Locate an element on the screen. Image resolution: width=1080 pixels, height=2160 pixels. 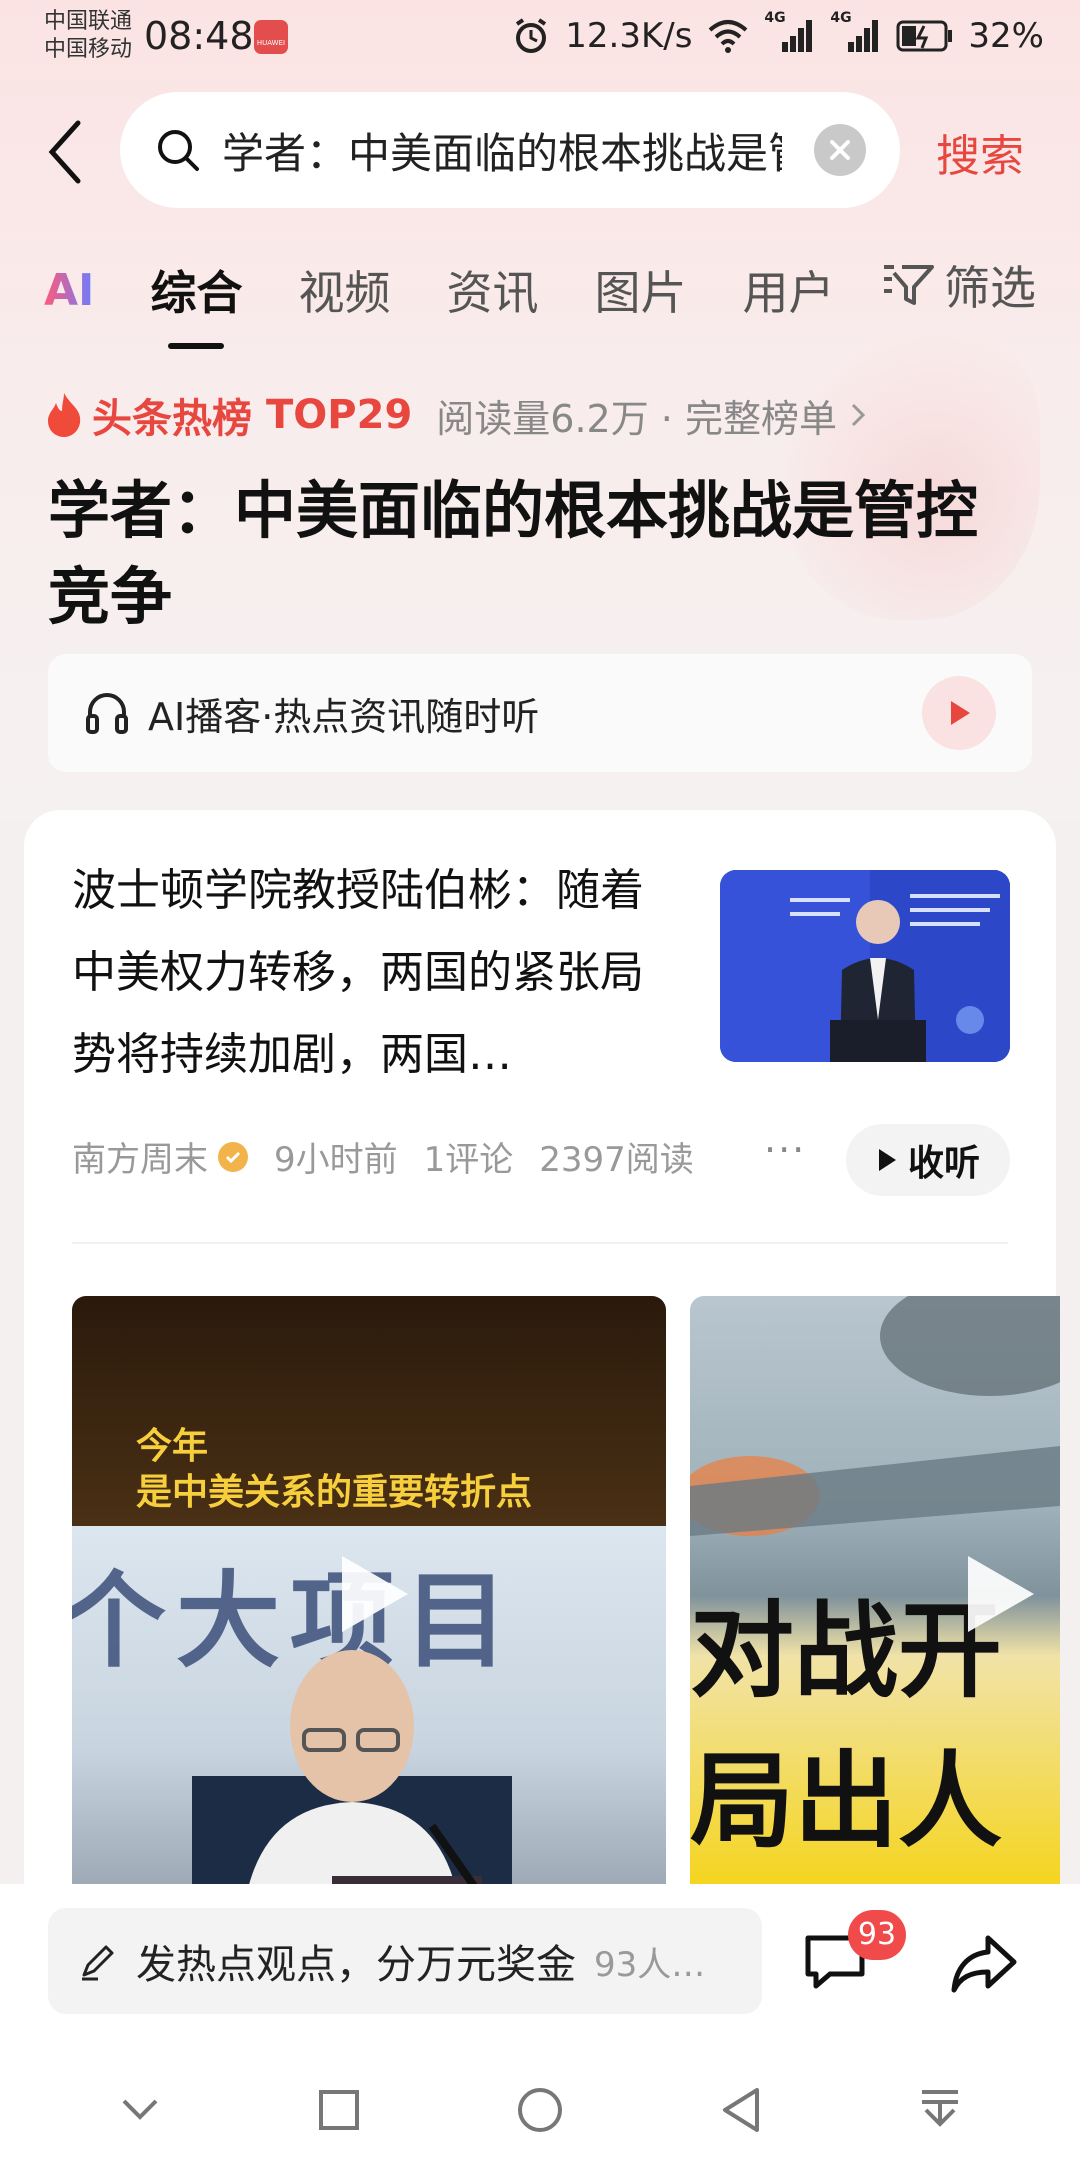
search-input: 学者：中美面临的根本挑战是管控竞争 is located at coordinates (510, 150).